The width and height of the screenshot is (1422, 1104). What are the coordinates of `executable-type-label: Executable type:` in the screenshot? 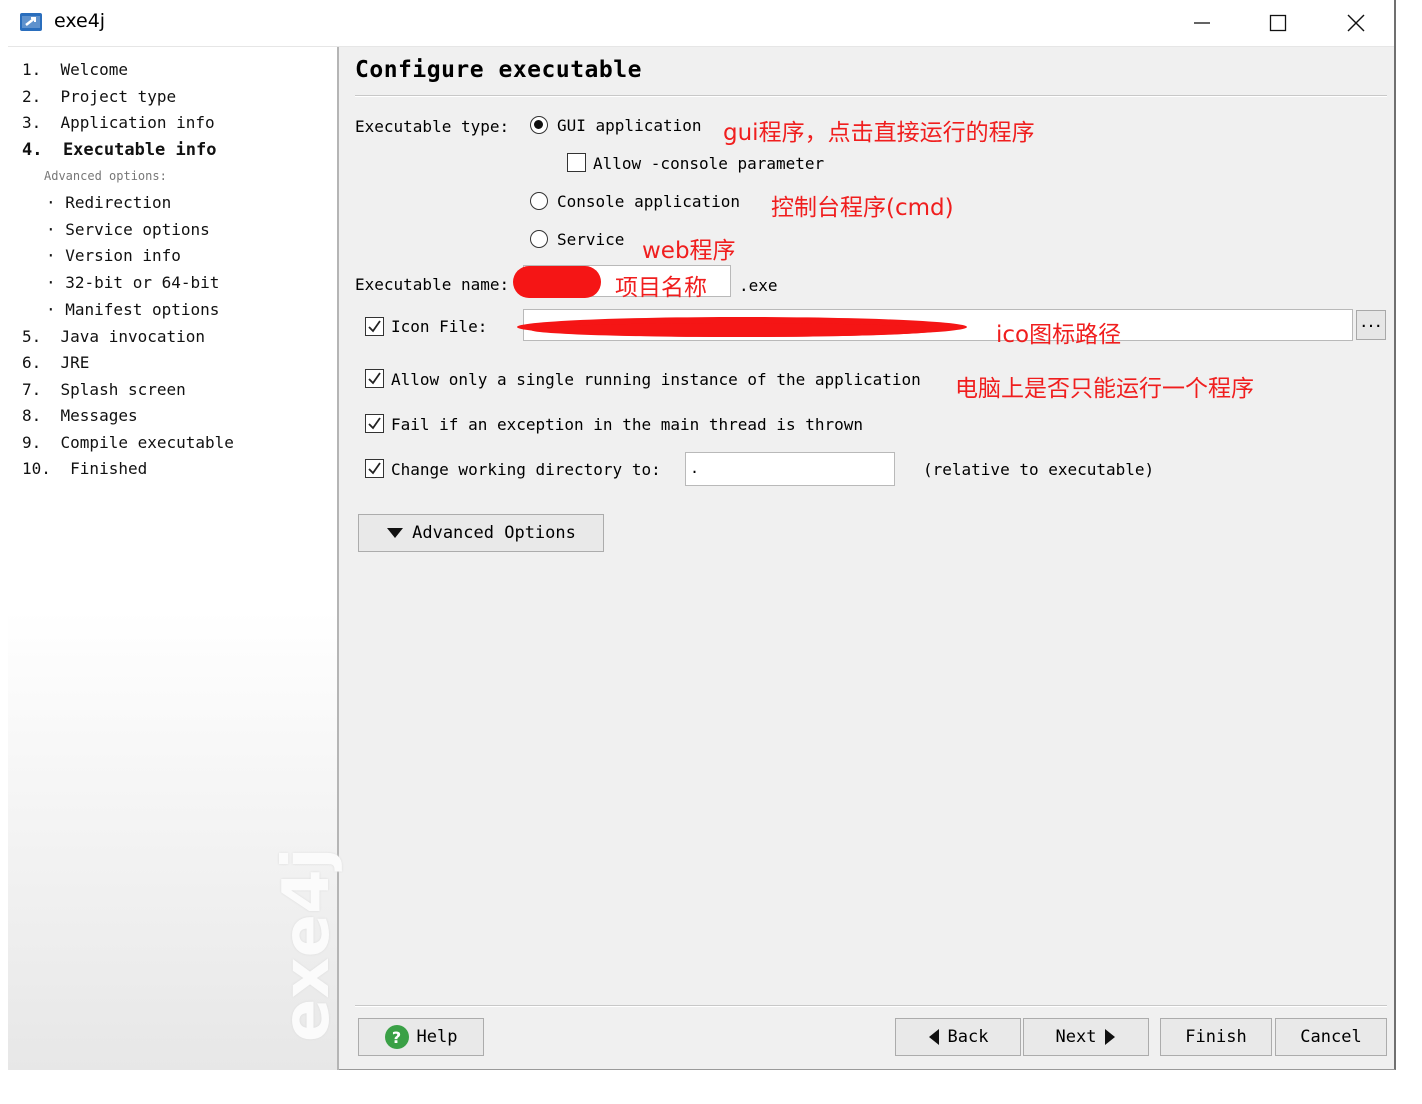 It's located at (432, 126).